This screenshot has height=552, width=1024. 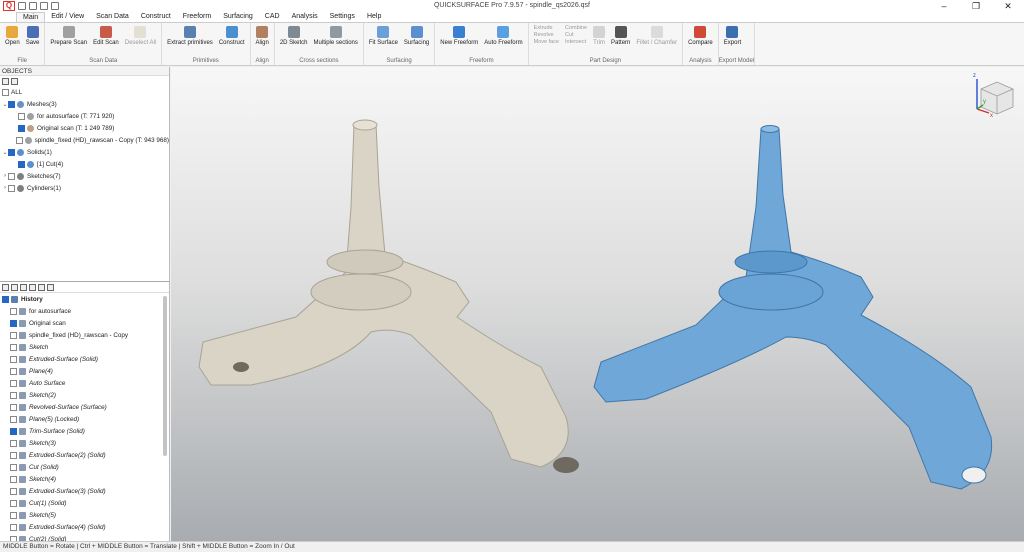 What do you see at coordinates (84, 407) in the screenshot?
I see `history-item: Revolved-Surface (Surface)` at bounding box center [84, 407].